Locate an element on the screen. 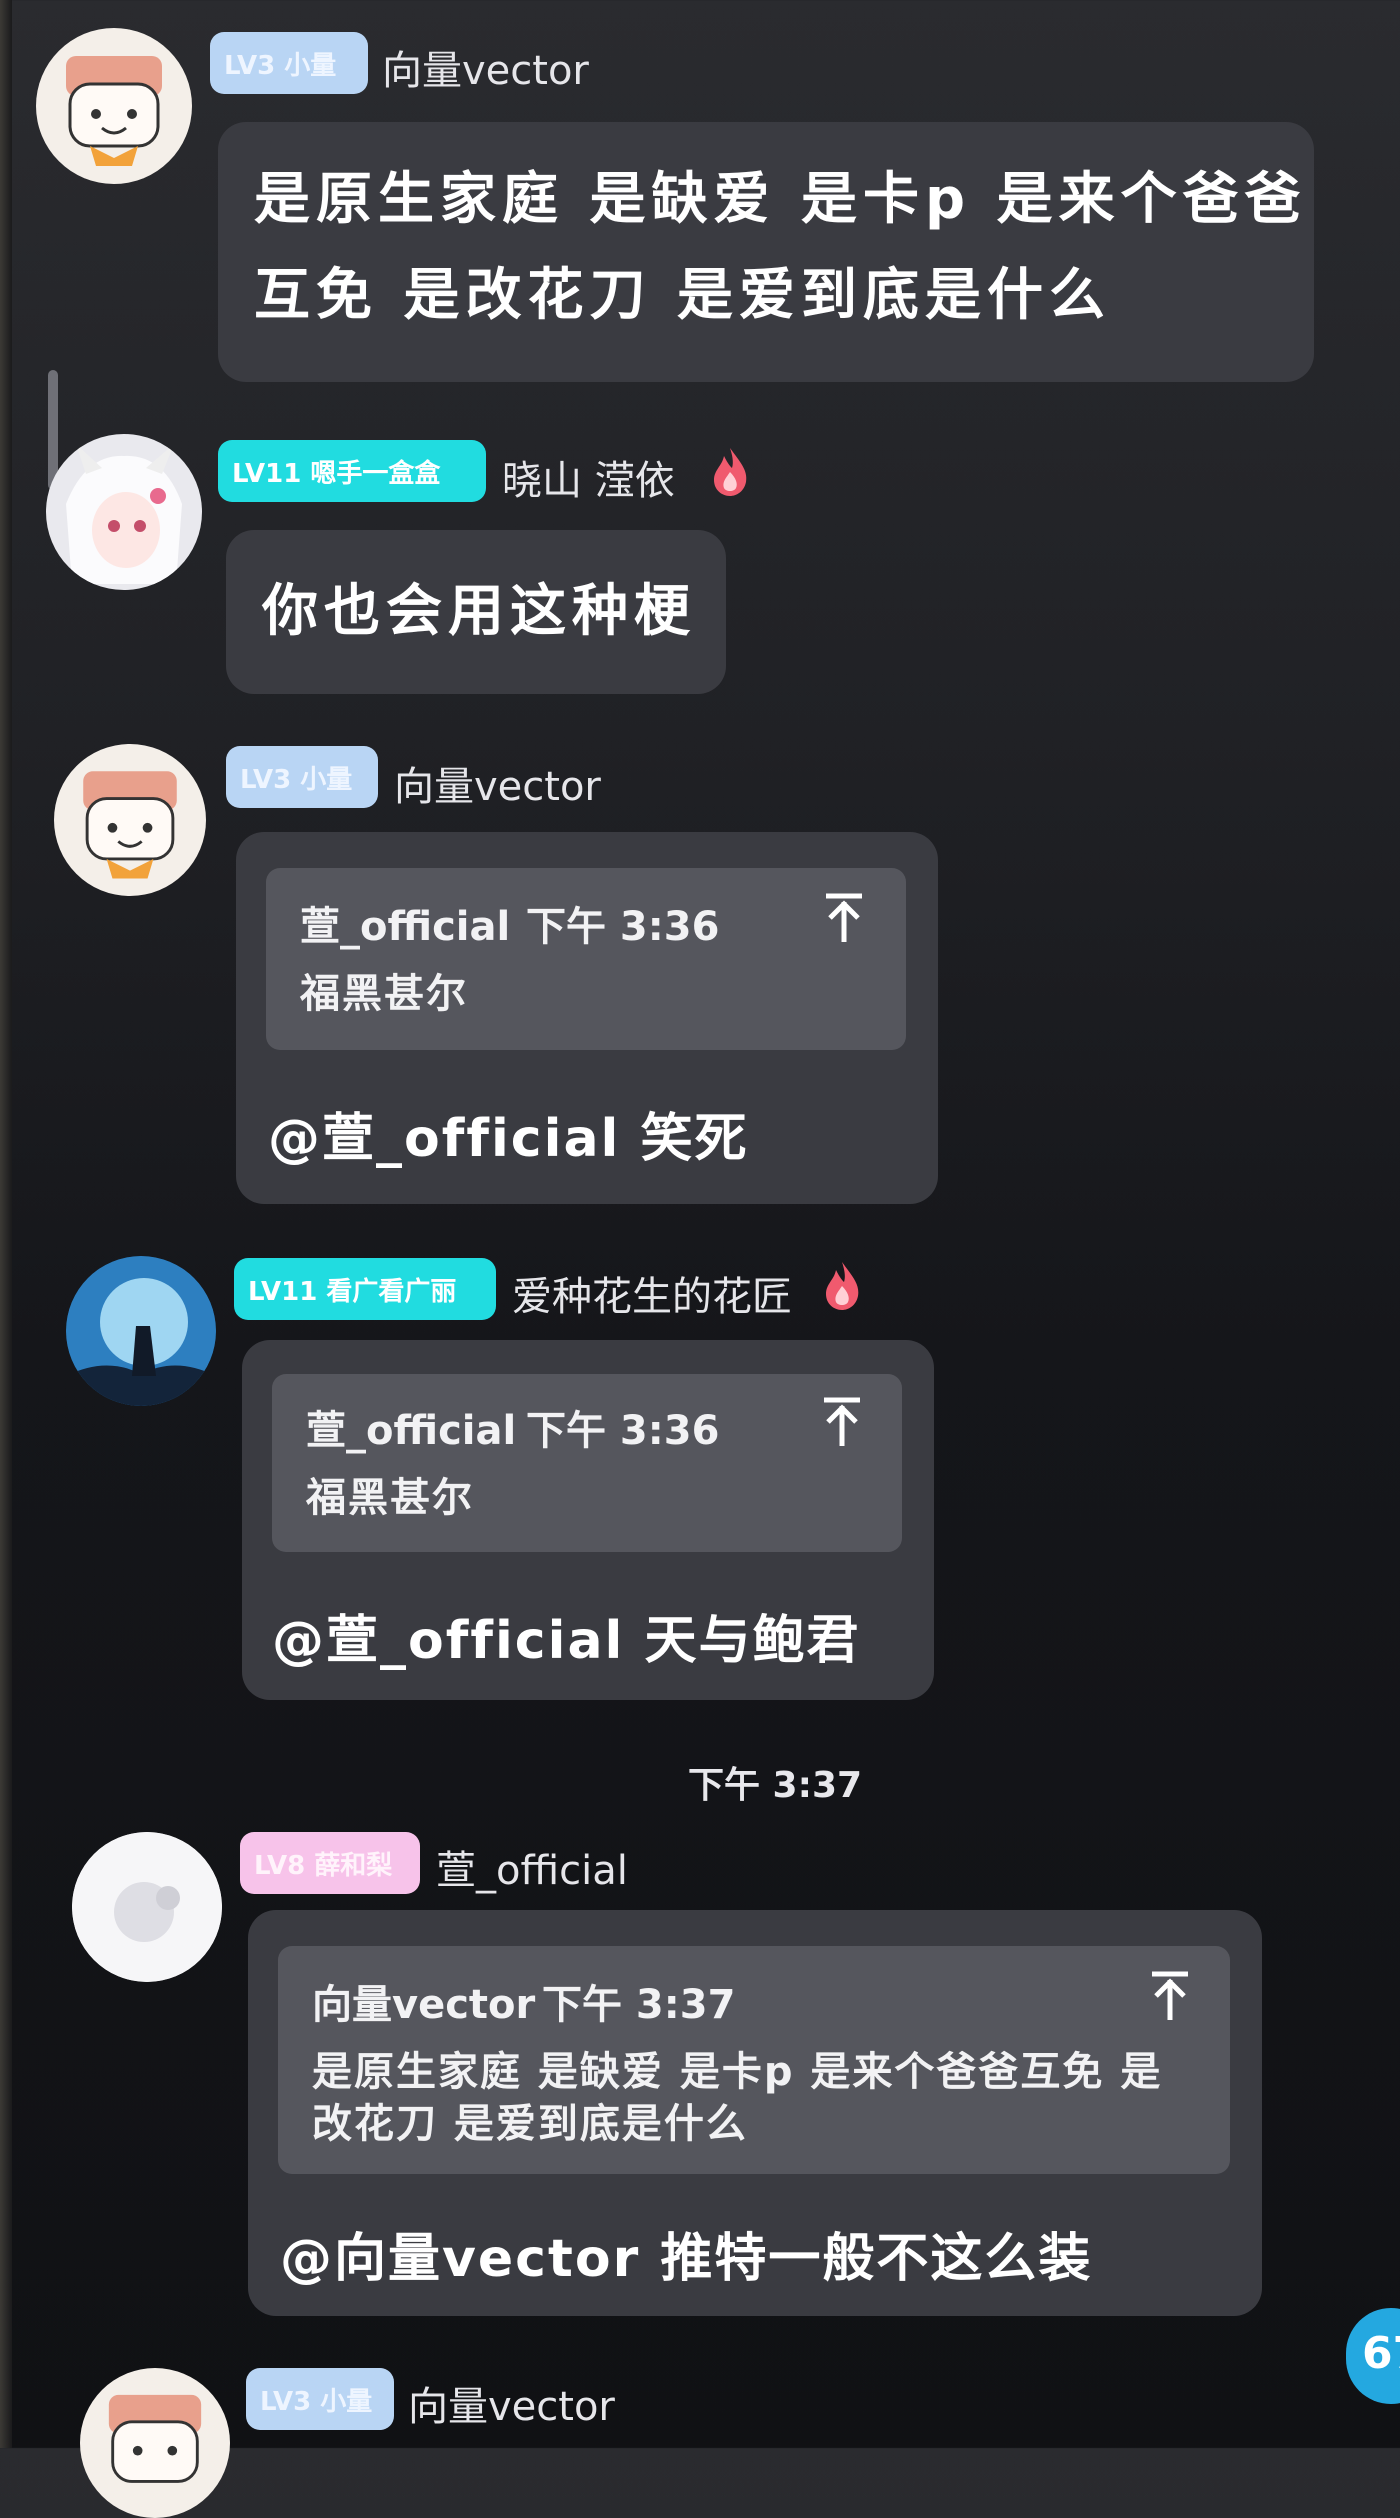 The image size is (1400, 2518). message-text: @萱_official 天与鲍君 is located at coordinates (566, 1641).